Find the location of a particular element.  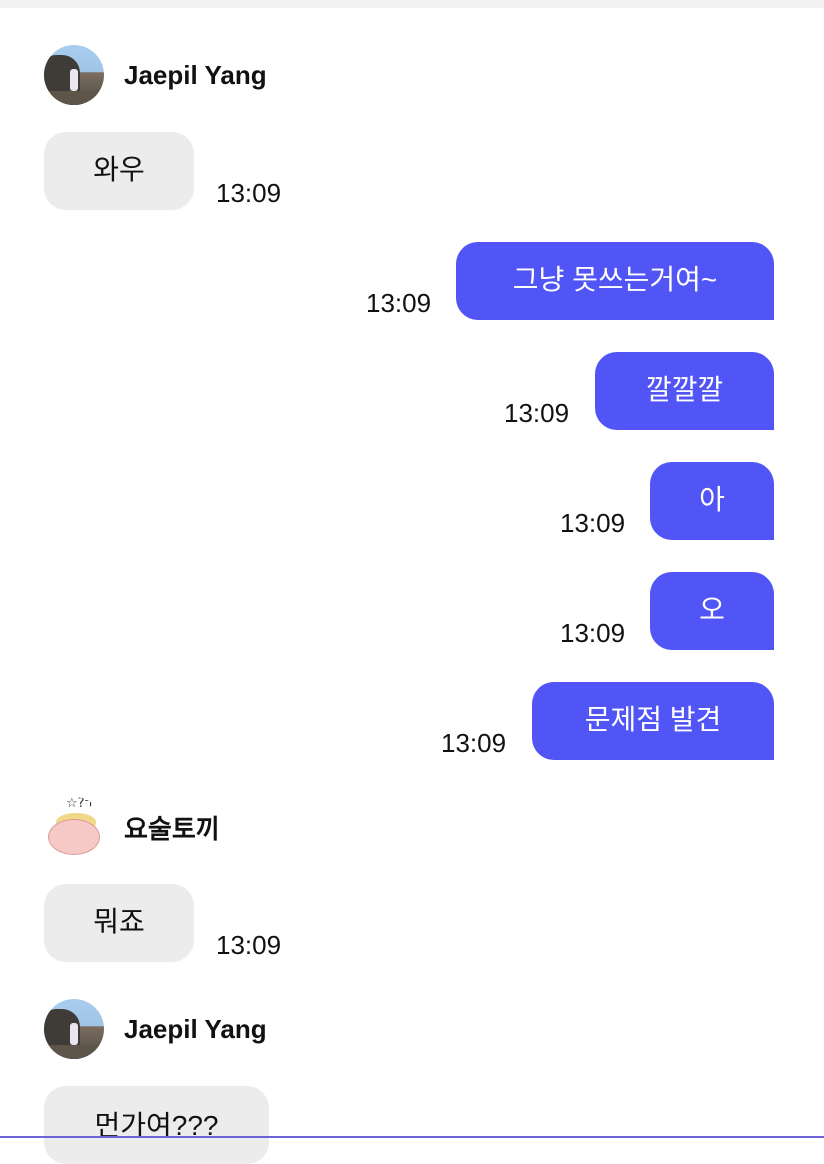

incoming-message-bubble: 먼가여??? is located at coordinates (156, 1125).